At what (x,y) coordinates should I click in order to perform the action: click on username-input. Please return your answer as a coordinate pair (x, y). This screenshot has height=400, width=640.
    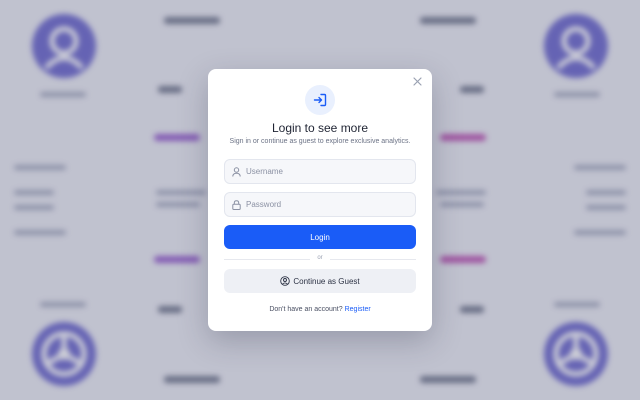
    Looking at the image, I should click on (326, 171).